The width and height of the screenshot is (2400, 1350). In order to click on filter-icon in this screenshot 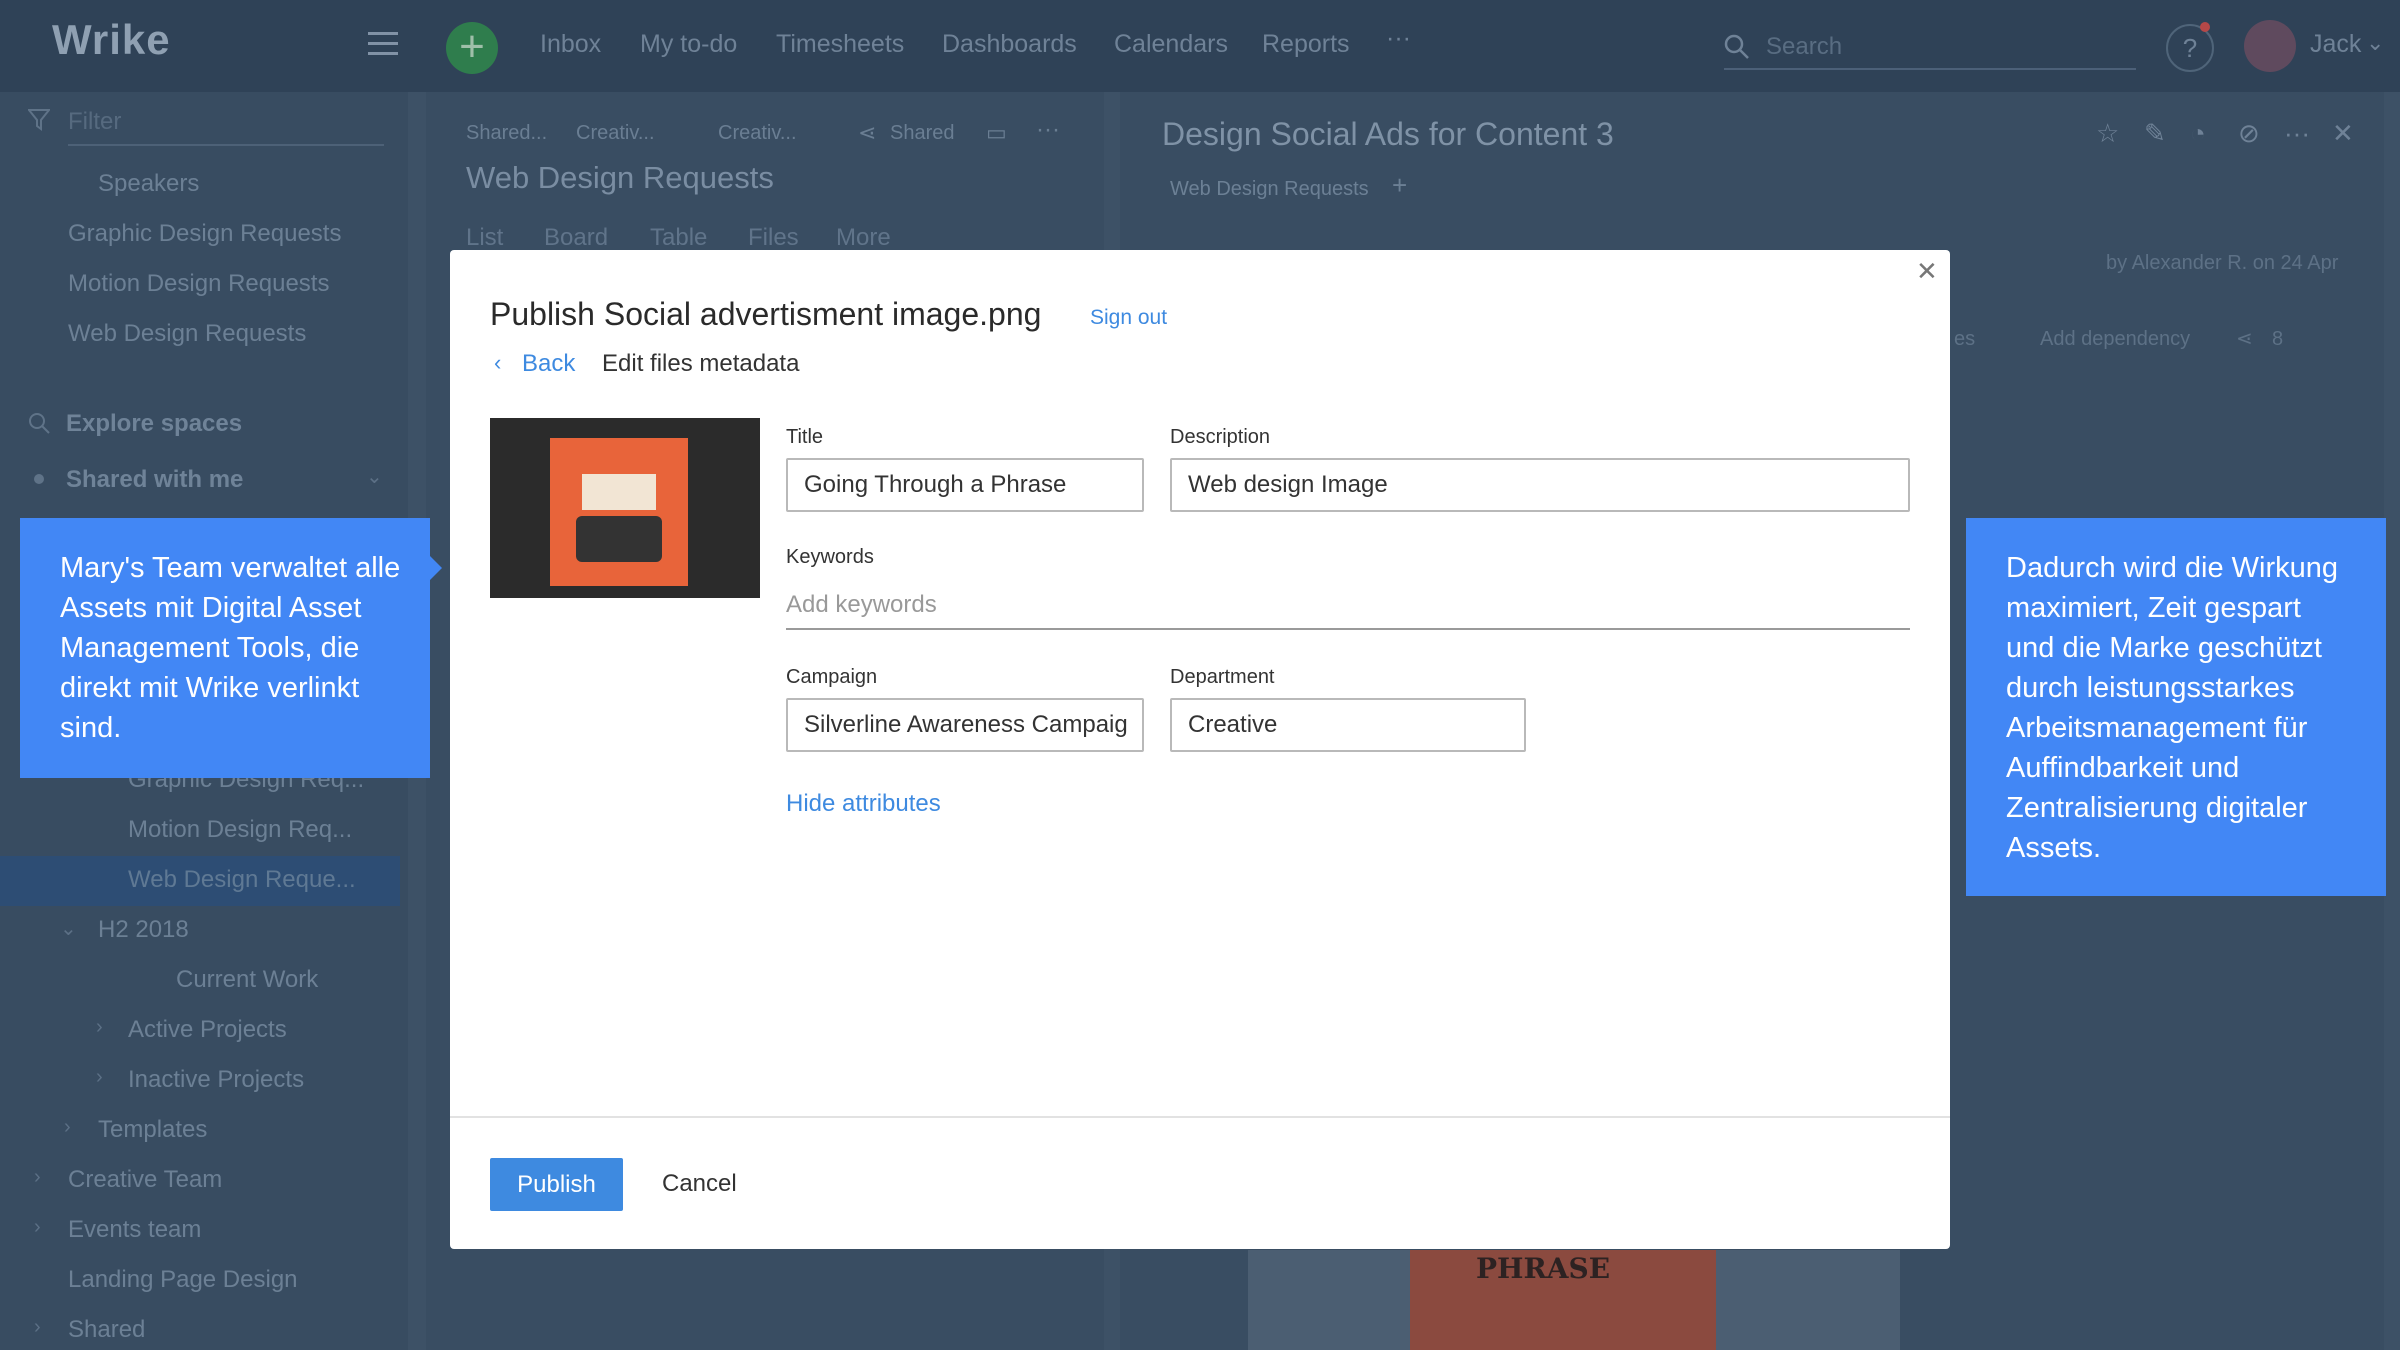, I will do `click(39, 120)`.